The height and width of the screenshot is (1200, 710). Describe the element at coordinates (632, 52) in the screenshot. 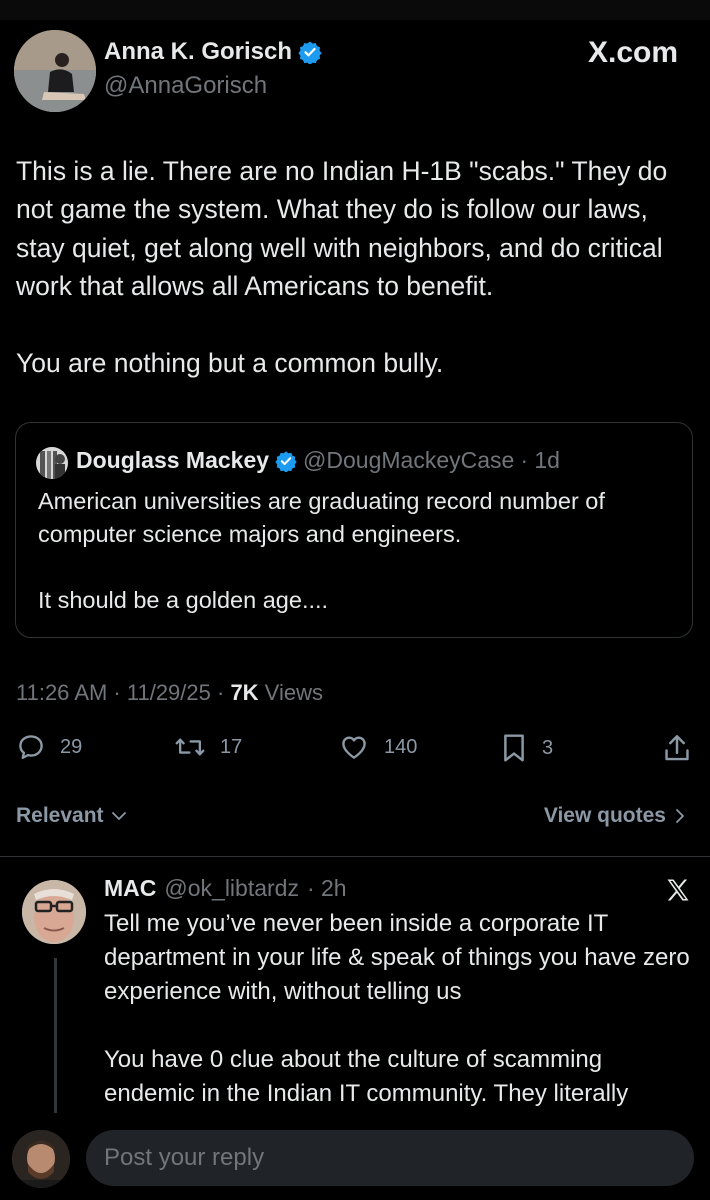

I see `site-label: X.com` at that location.